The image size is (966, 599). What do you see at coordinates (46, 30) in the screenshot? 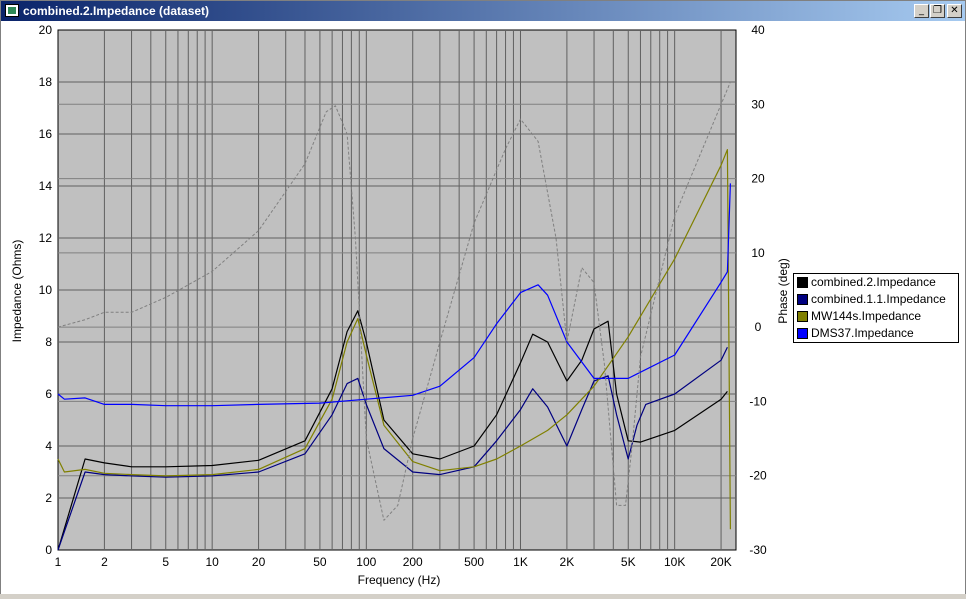
I see `y-tick-label: 20` at bounding box center [46, 30].